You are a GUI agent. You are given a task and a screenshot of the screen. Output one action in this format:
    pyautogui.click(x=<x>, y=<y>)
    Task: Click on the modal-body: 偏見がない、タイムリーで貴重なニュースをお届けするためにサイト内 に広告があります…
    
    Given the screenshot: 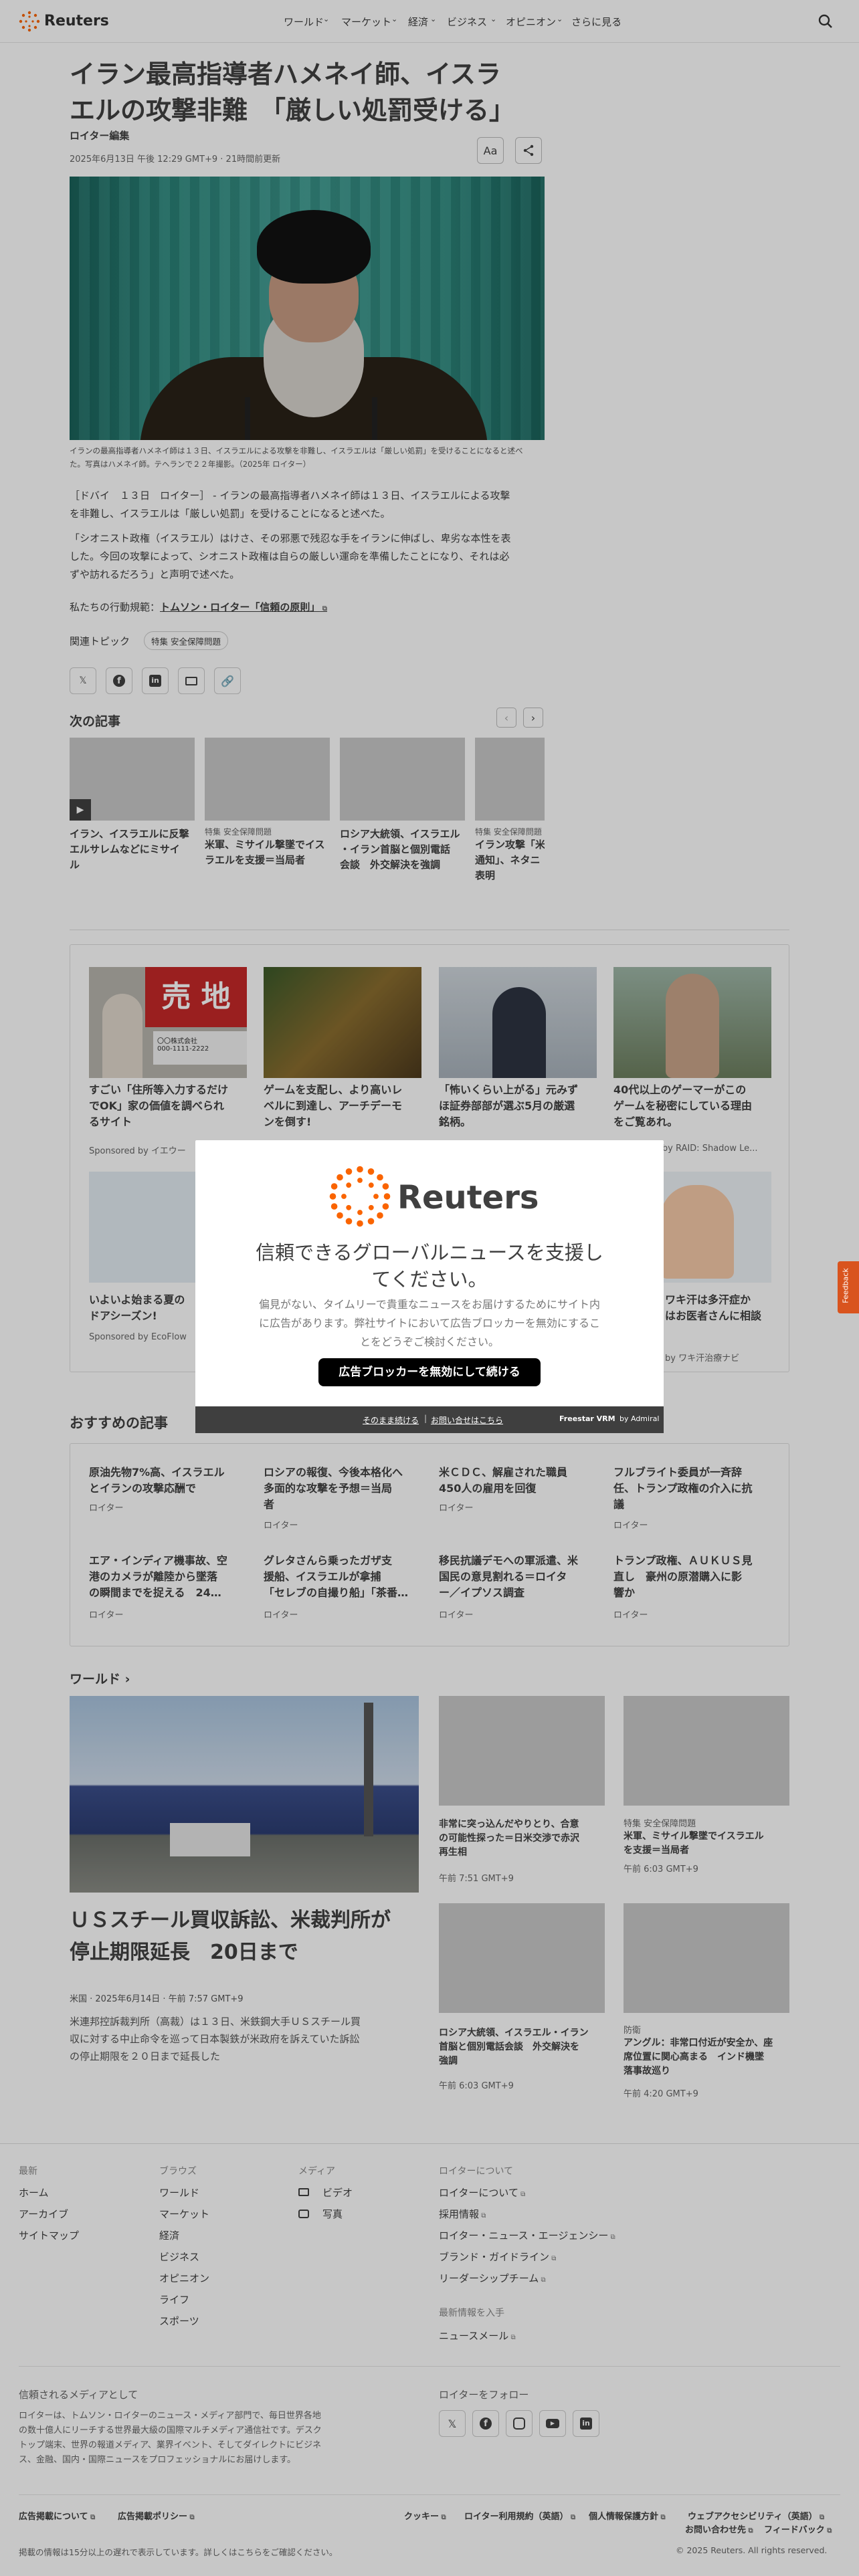 What is the action you would take?
    pyautogui.click(x=429, y=1323)
    